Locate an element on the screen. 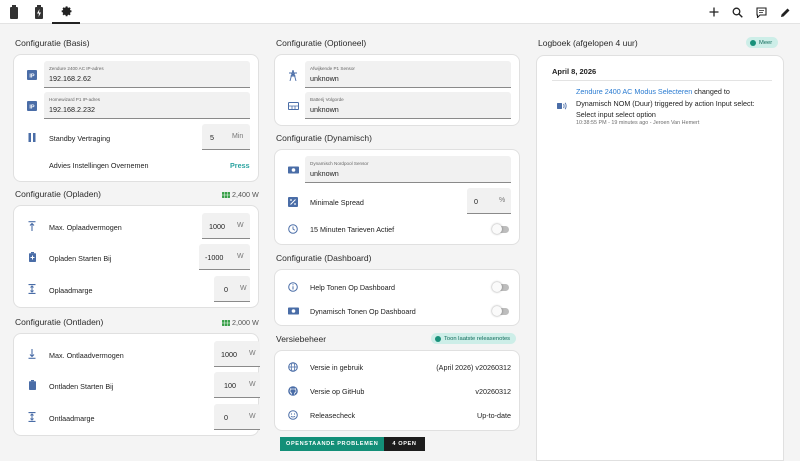  ontladen-value: 1000 is located at coordinates (229, 354).